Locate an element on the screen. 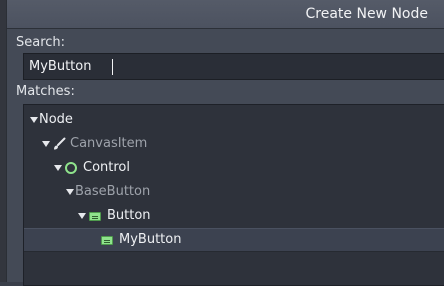 The image size is (444, 286). matches-label: Matches: is located at coordinates (45, 91).